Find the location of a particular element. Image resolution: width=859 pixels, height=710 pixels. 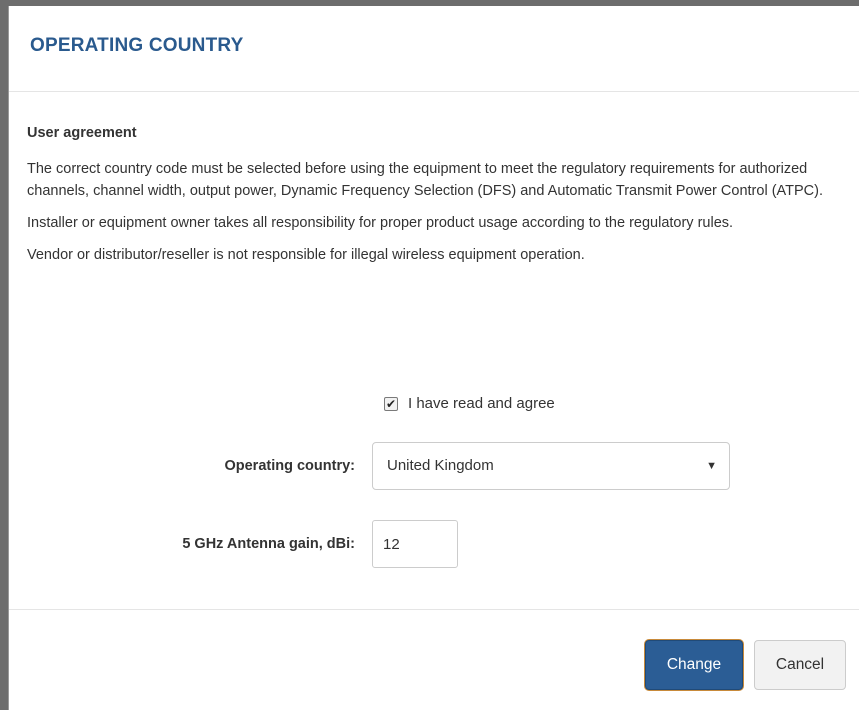

change-button: Change is located at coordinates (694, 665).